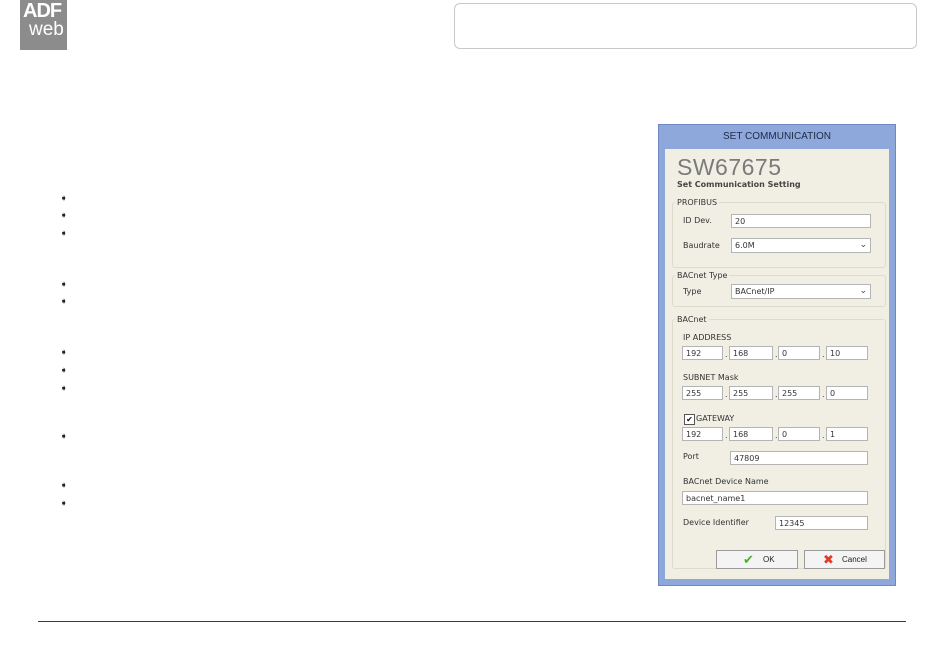 This screenshot has height=654, width=950. What do you see at coordinates (799, 393) in the screenshot?
I see `subnet-octet-3: 255` at bounding box center [799, 393].